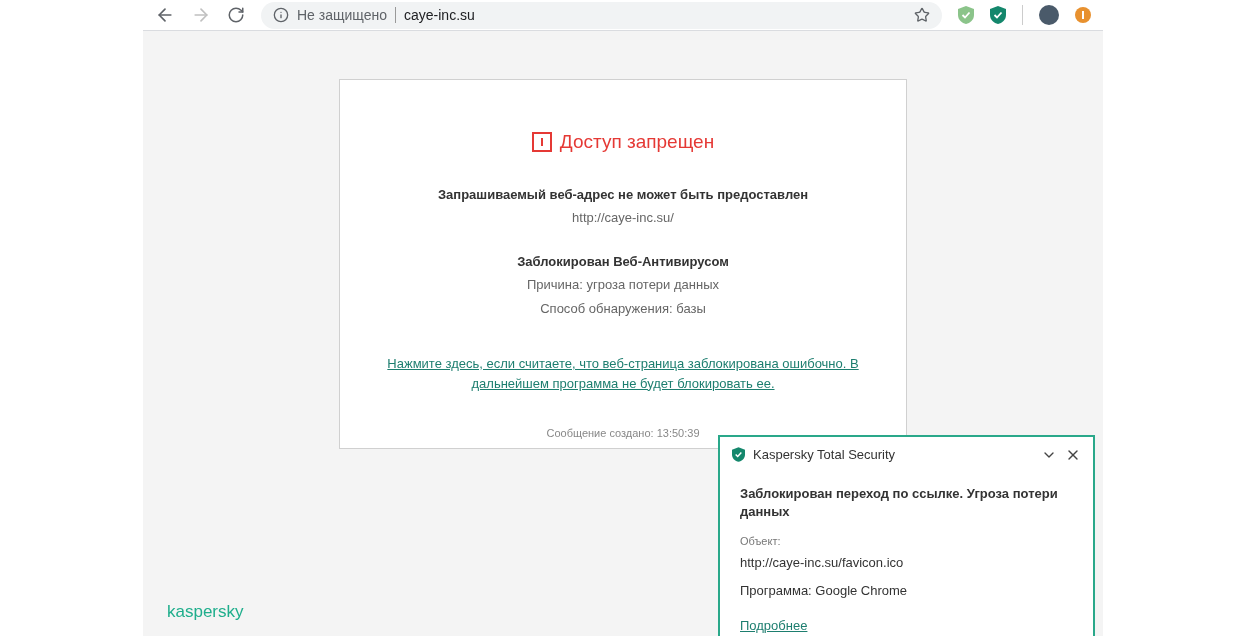 Image resolution: width=1247 pixels, height=636 pixels. I want to click on program-text: Программа: Google Chrome, so click(824, 590).